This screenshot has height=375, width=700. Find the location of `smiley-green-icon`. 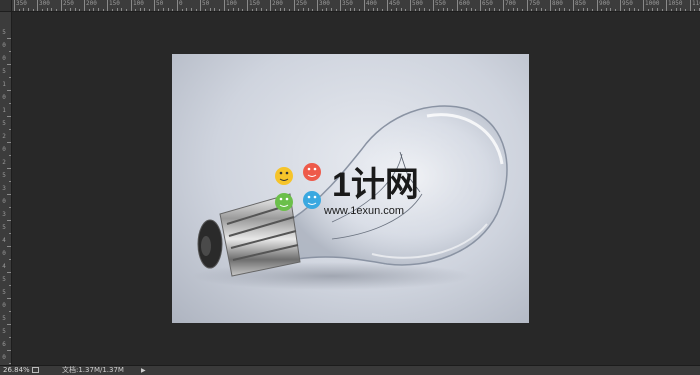

smiley-green-icon is located at coordinates (284, 202).